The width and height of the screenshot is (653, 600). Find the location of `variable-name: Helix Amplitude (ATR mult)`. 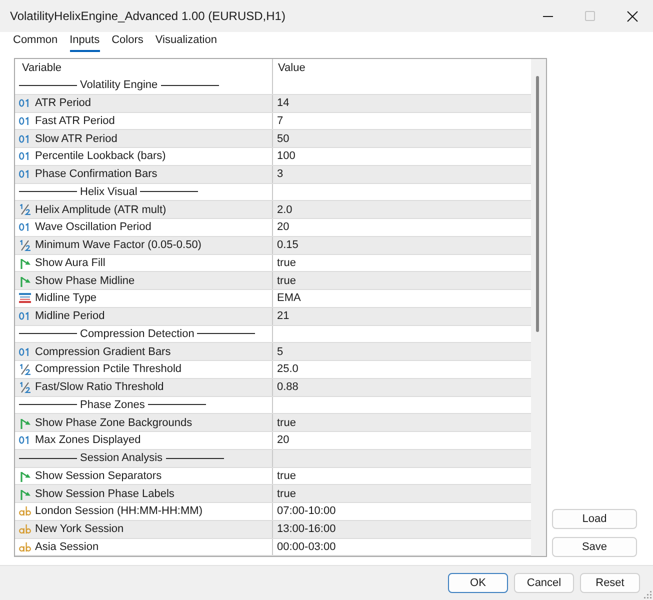

variable-name: Helix Amplitude (ATR mult) is located at coordinates (100, 210).